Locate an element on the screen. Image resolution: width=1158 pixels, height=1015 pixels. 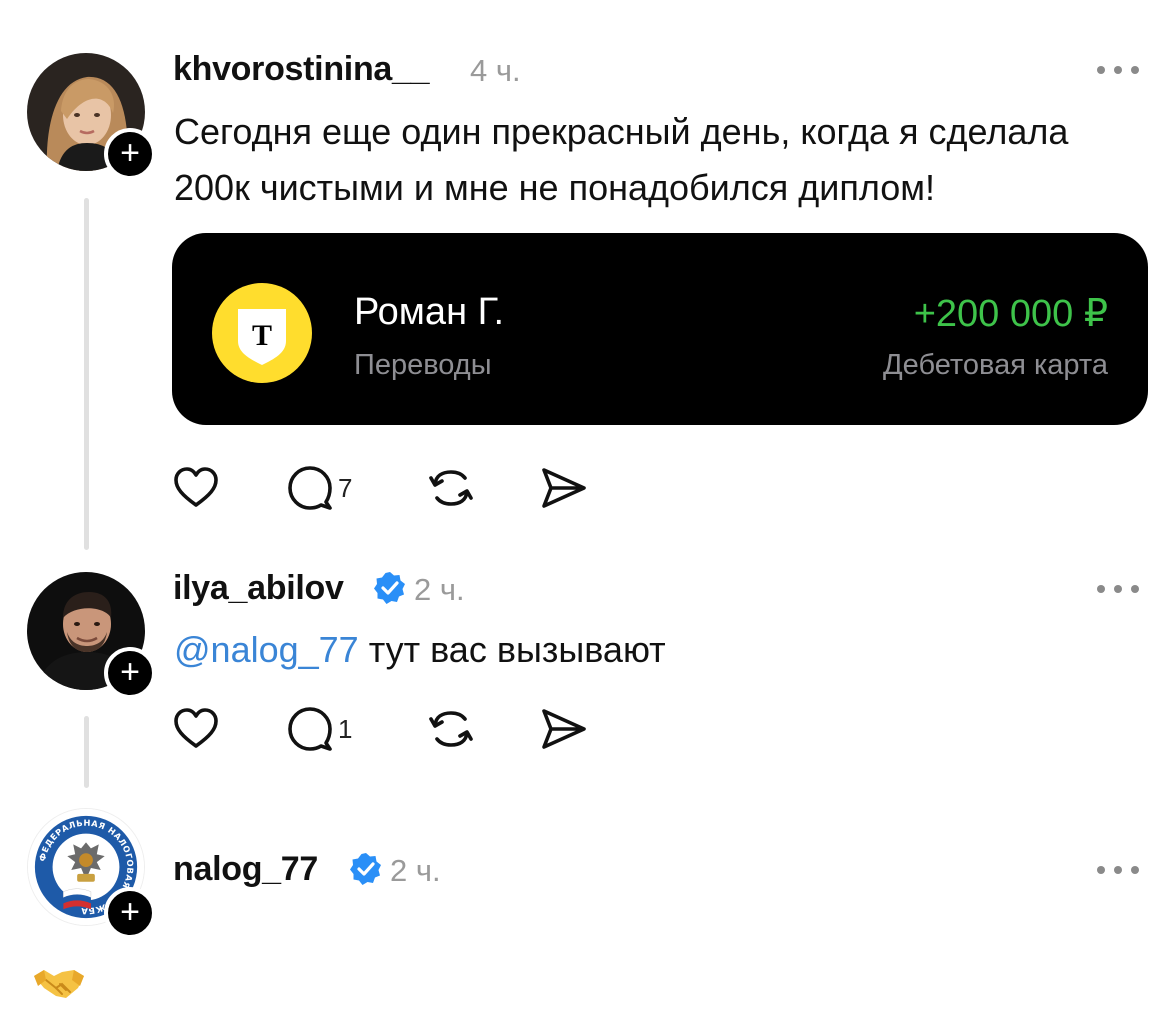
username: nalog_77 is located at coordinates (245, 869).